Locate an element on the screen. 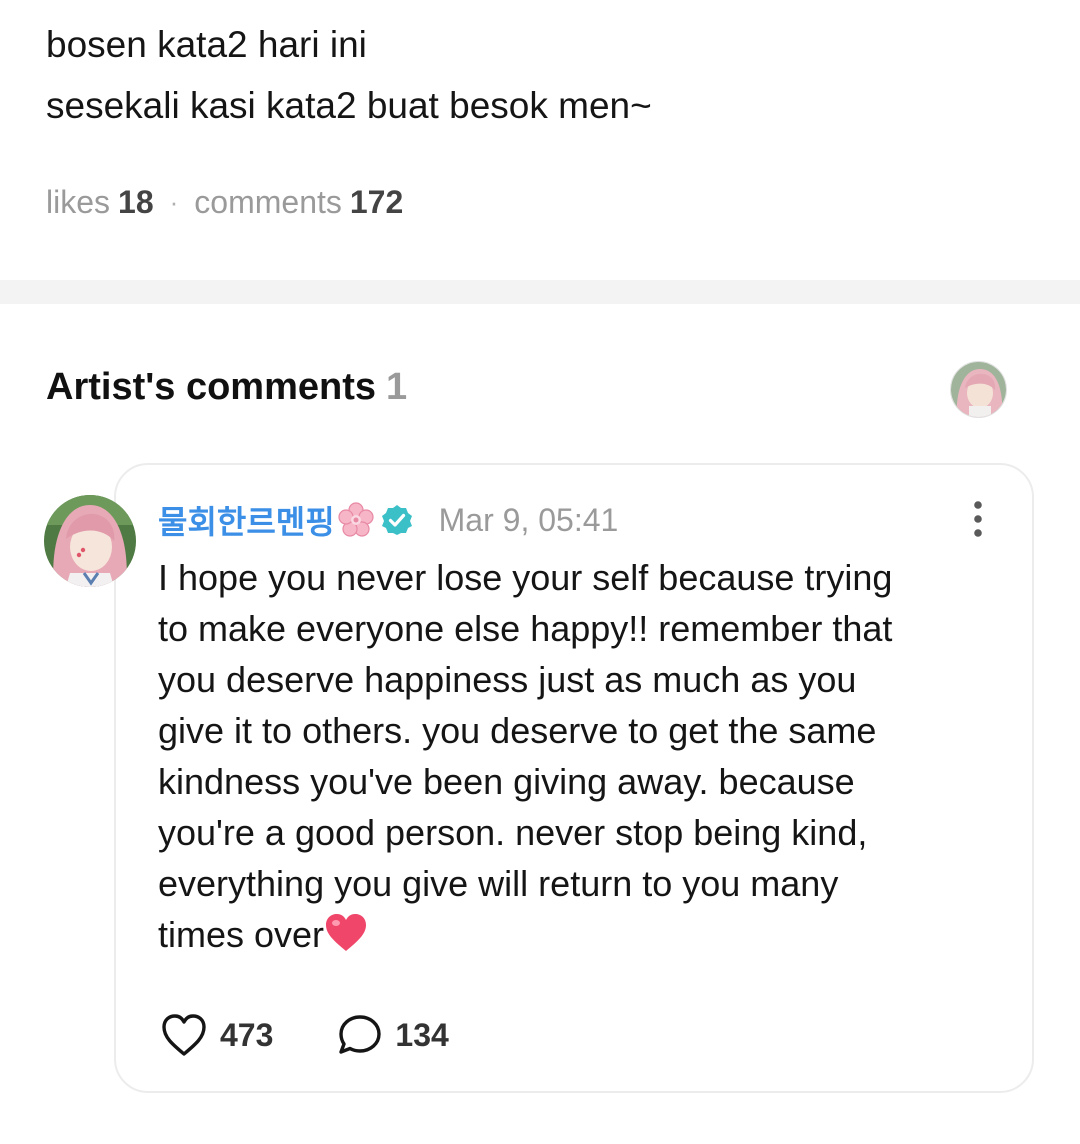 The width and height of the screenshot is (1080, 1144). verified-badge-icon is located at coordinates (397, 520).